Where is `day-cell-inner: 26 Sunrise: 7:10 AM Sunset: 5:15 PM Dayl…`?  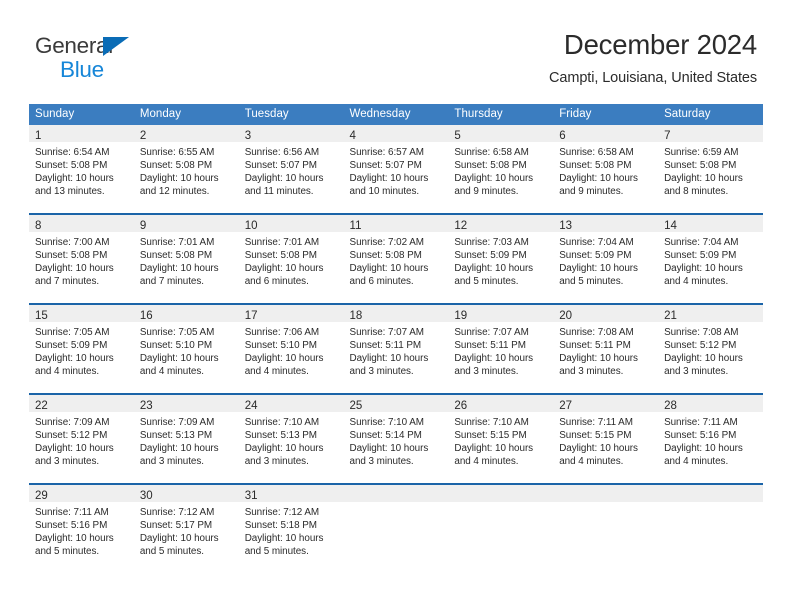
day-cell-inner: 26 Sunrise: 7:10 AM Sunset: 5:15 PM Dayl… is located at coordinates (501, 439).